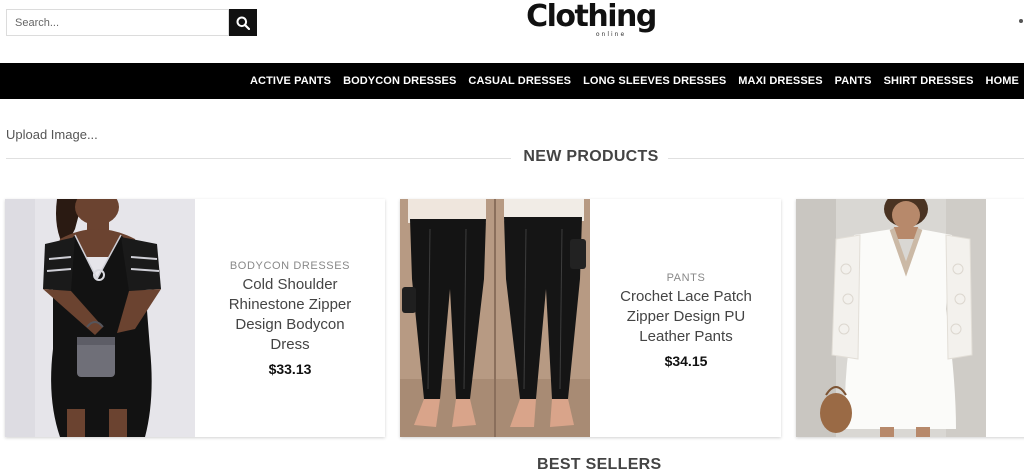 The height and width of the screenshot is (474, 1024). Describe the element at coordinates (686, 360) in the screenshot. I see `product-price: $34.15` at that location.